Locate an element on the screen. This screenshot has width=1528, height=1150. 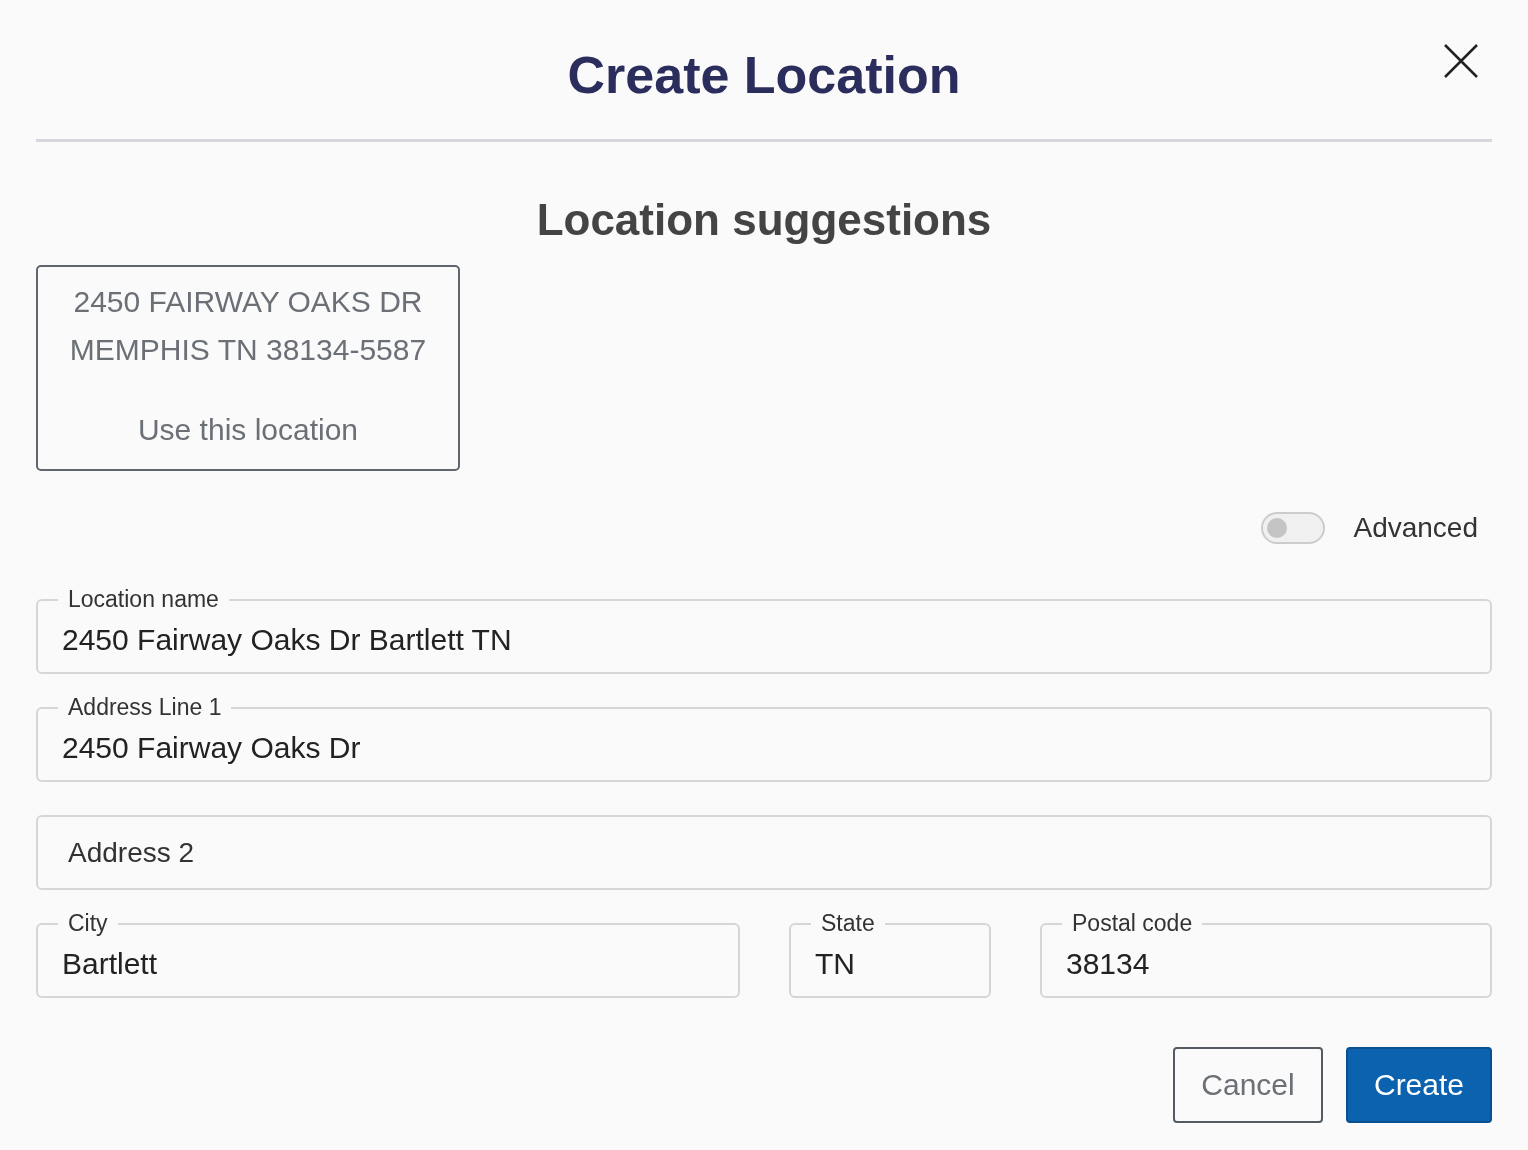
use-location-link: Use this location is located at coordinates (248, 430).